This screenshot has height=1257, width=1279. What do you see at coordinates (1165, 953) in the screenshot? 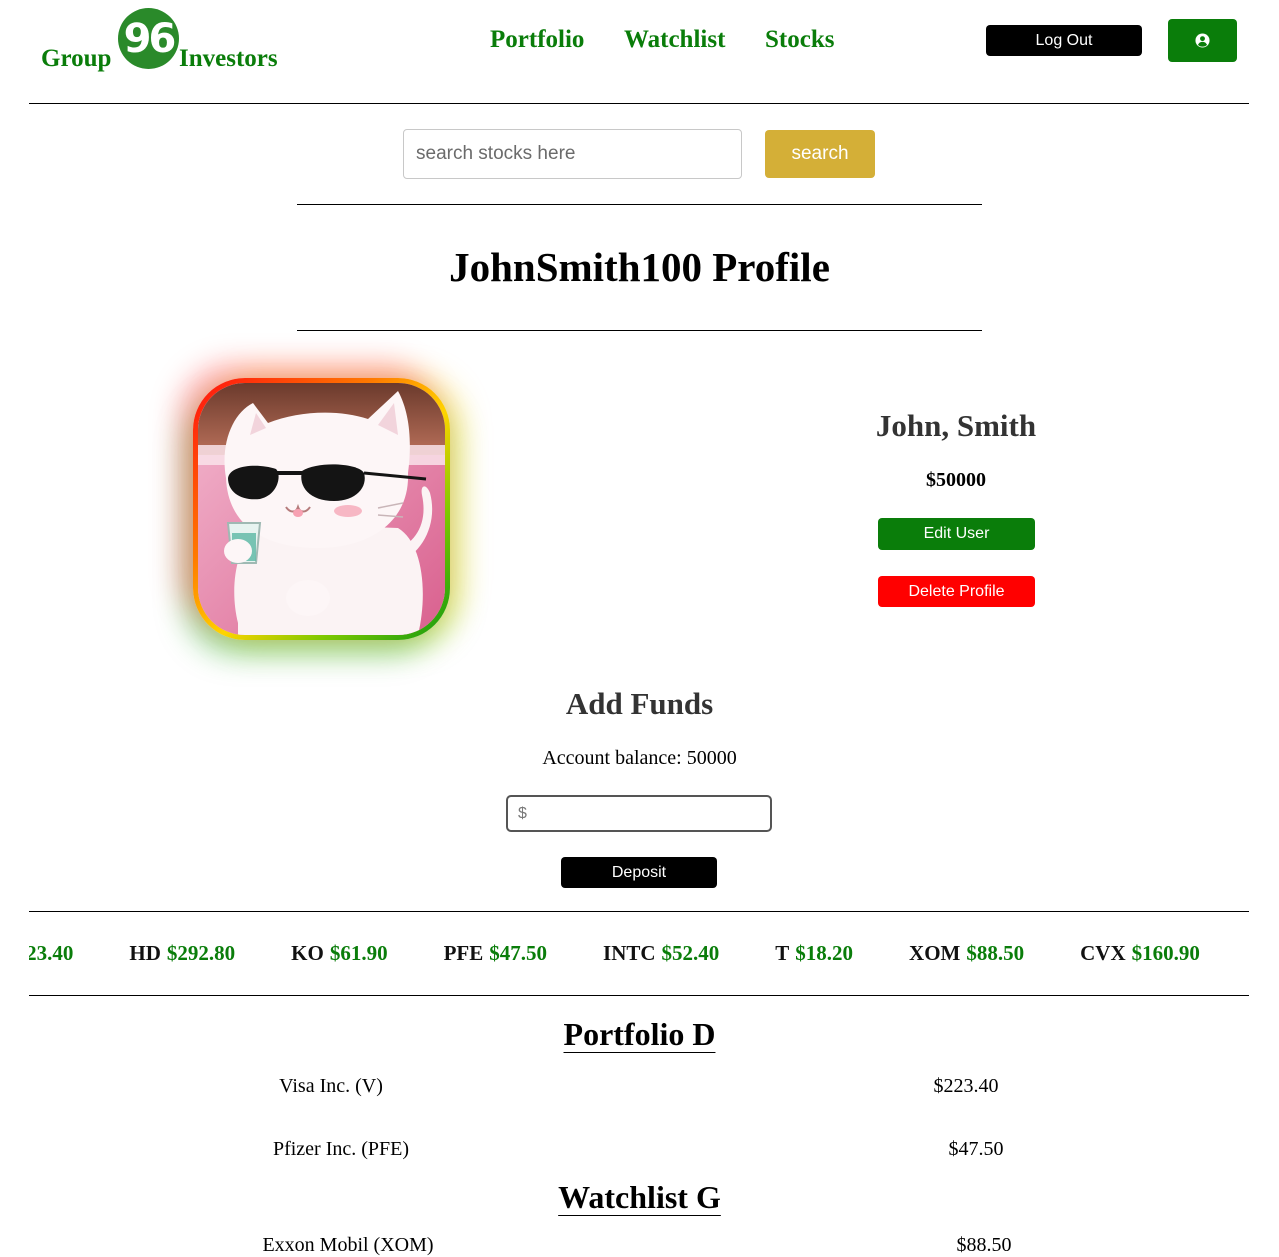
I see `ticker-price: $160.90` at bounding box center [1165, 953].